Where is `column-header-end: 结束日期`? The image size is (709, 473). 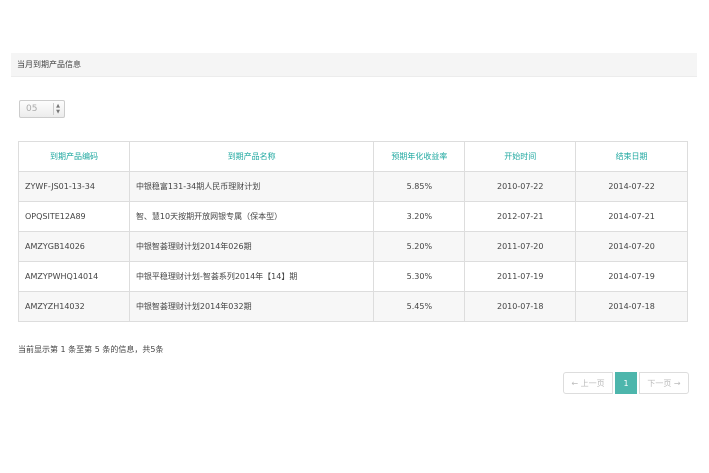 column-header-end: 结束日期 is located at coordinates (631, 156).